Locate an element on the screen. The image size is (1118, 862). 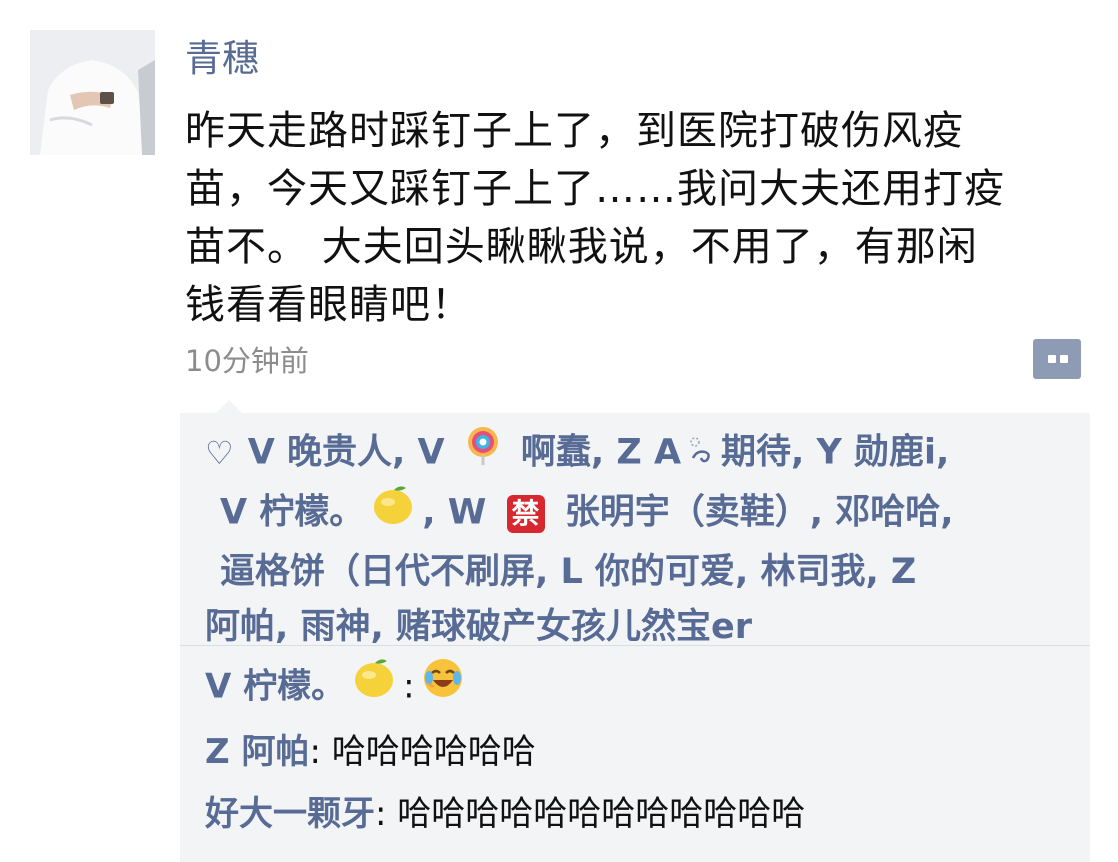
post-text-line: 苗不。 大夫回头瞅瞅我说，不用了，有那闲 is located at coordinates (581, 247).